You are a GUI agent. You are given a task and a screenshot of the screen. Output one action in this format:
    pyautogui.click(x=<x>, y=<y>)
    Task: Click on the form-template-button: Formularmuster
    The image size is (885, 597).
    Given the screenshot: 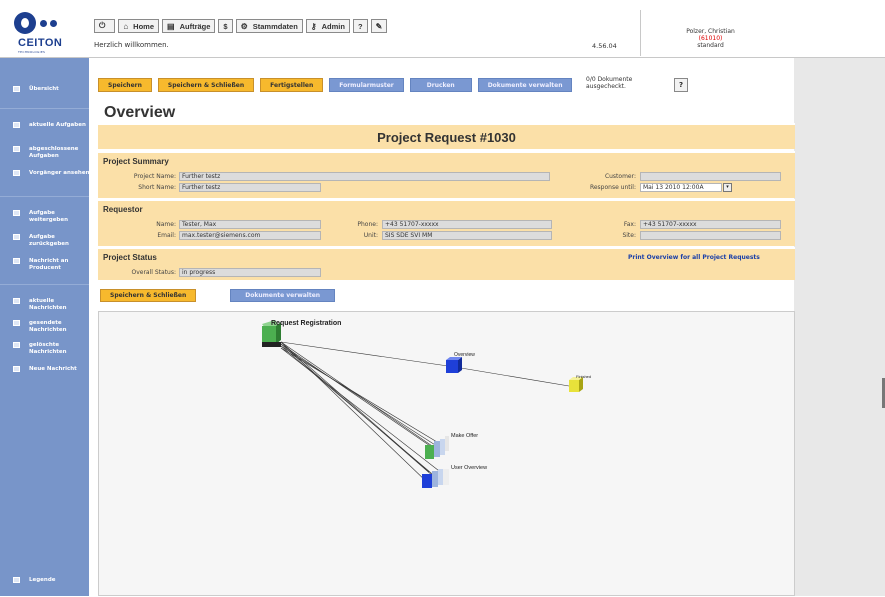 What is the action you would take?
    pyautogui.click(x=366, y=85)
    